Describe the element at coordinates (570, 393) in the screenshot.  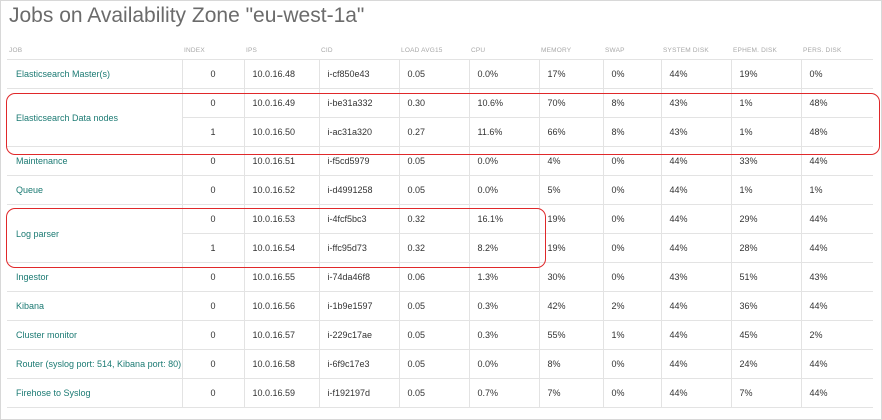
I see `cell-memory: 7%` at that location.